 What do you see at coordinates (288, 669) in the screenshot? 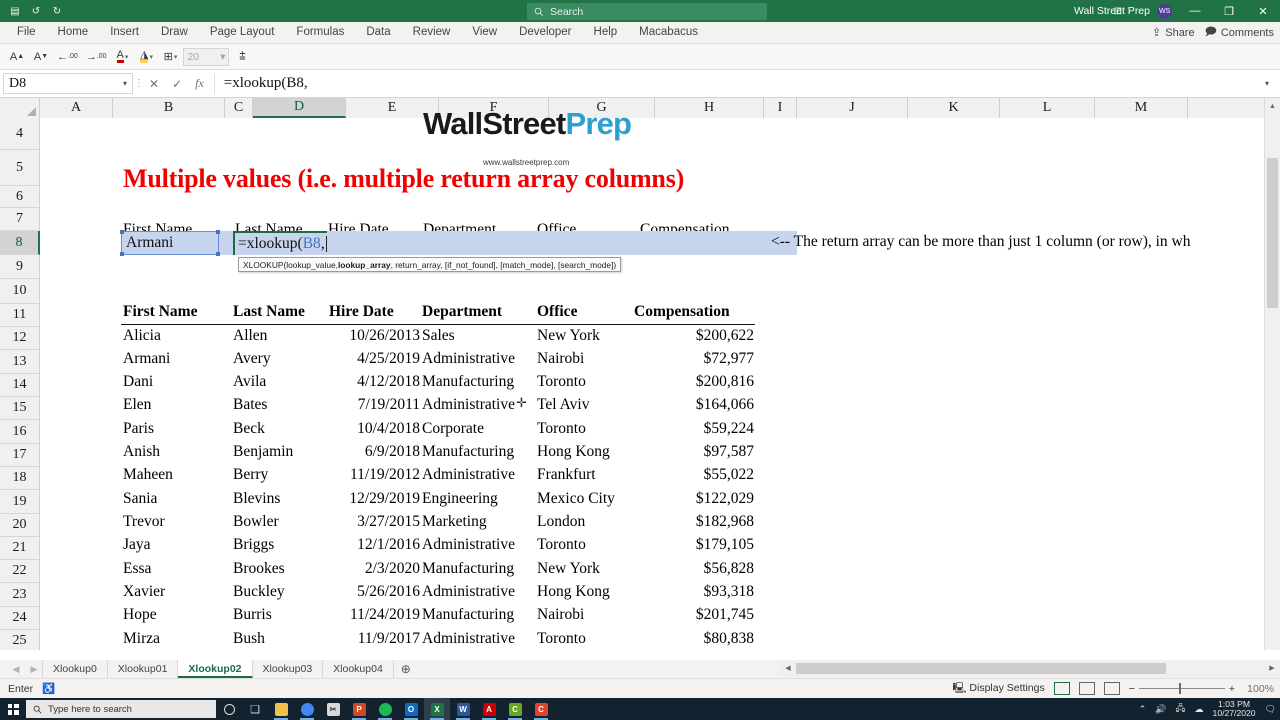
I see `sheet-tab-xlookup03: Xlookup03` at bounding box center [288, 669].